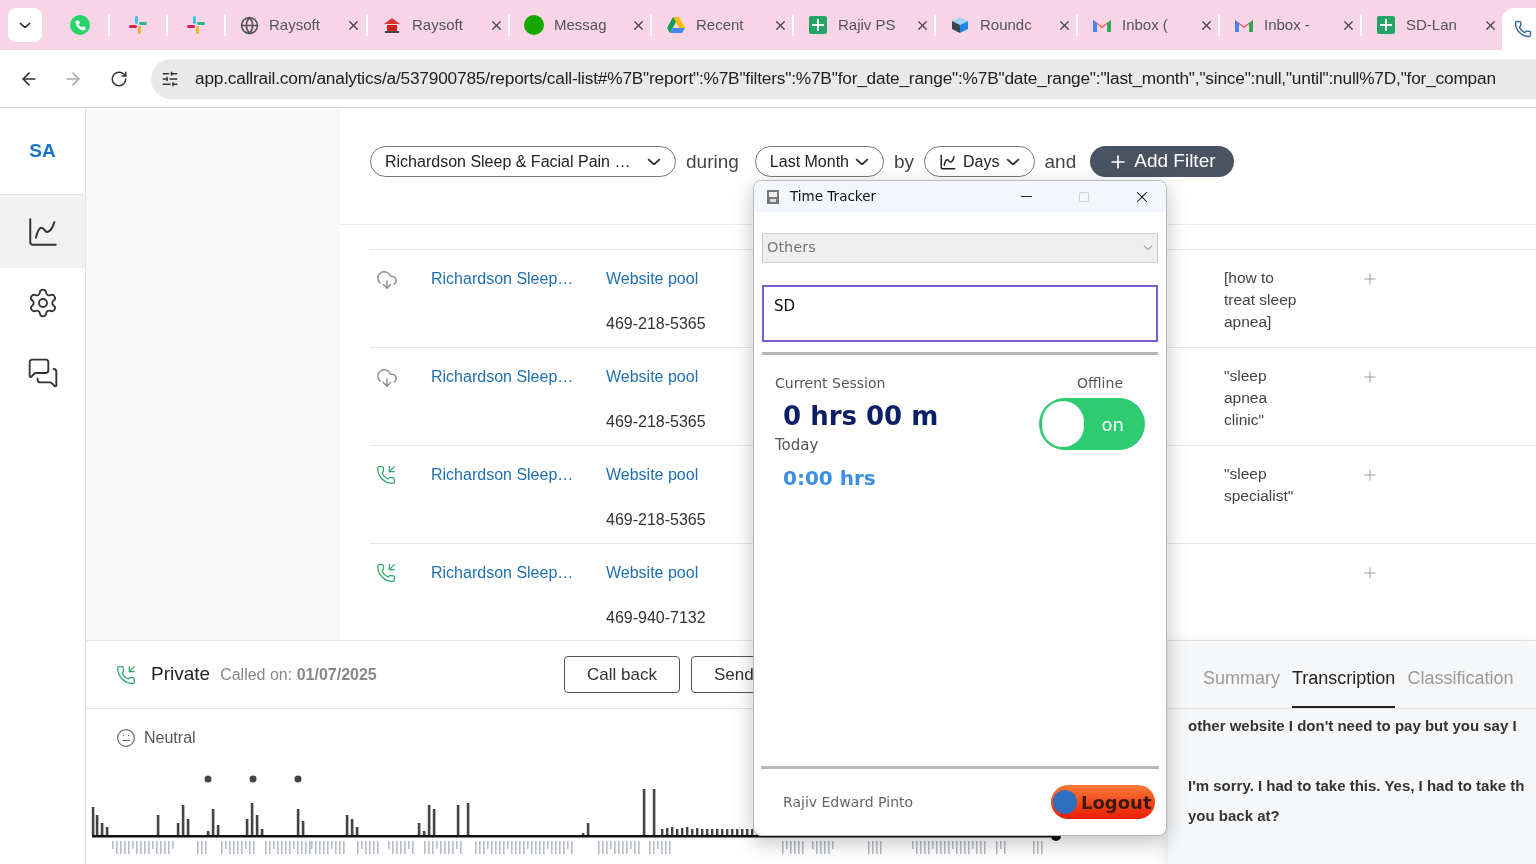 The width and height of the screenshot is (1536, 864). Describe the element at coordinates (1063, 424) in the screenshot. I see `toggle-knob` at that location.